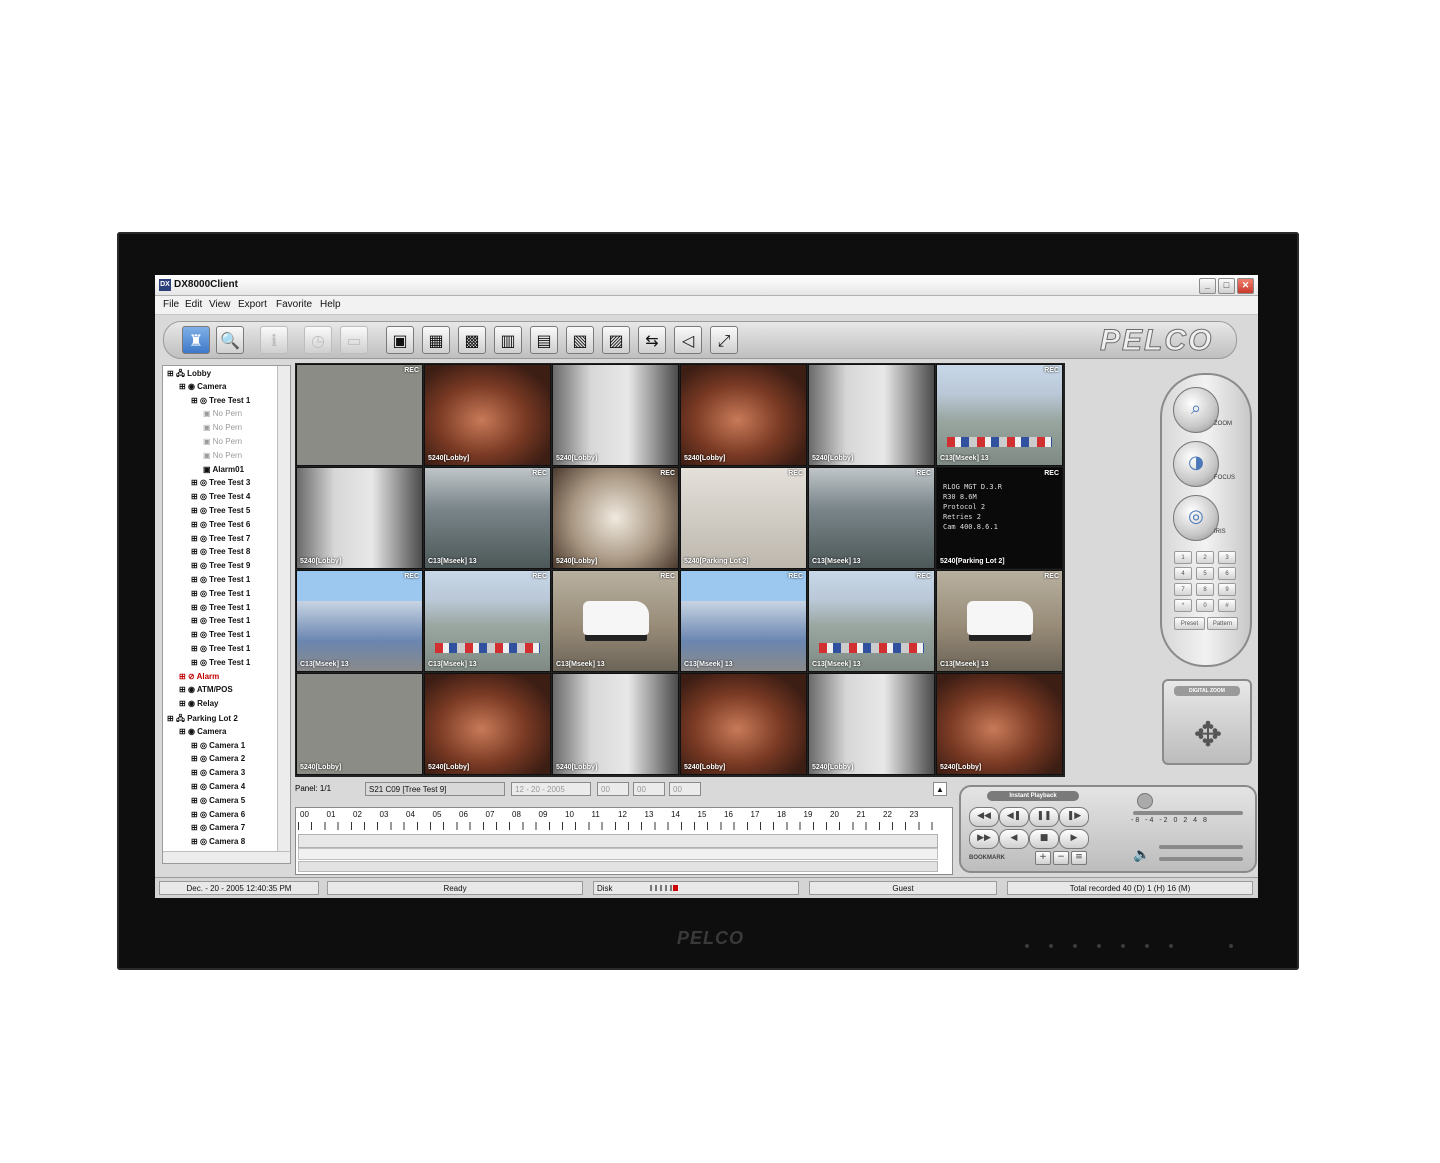 This screenshot has width=1440, height=1163. I want to click on keypad-key: 0, so click(1205, 605).